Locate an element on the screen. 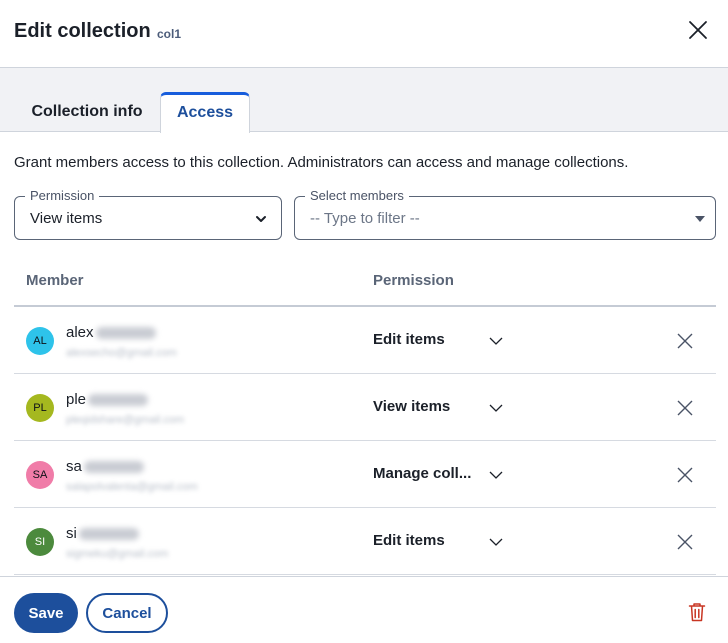  member-email: salapolvalenta@gmail.com is located at coordinates (132, 487).